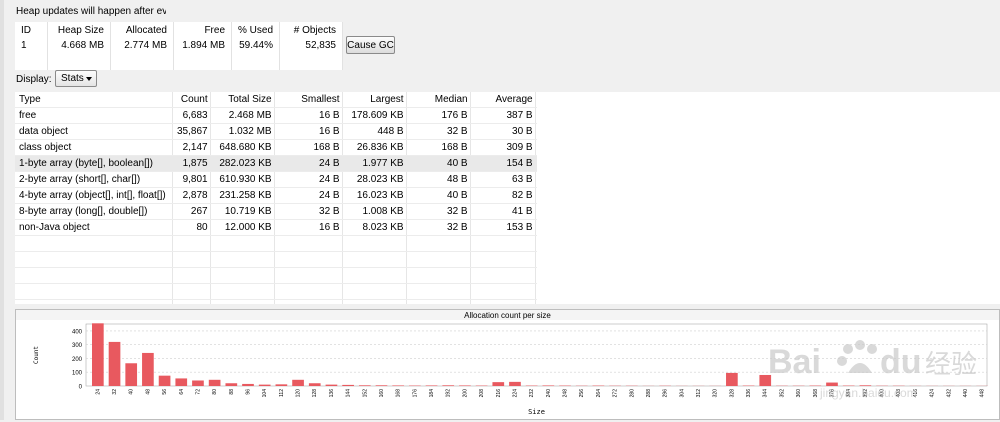  What do you see at coordinates (440, 100) in the screenshot?
I see `col-median: Median` at bounding box center [440, 100].